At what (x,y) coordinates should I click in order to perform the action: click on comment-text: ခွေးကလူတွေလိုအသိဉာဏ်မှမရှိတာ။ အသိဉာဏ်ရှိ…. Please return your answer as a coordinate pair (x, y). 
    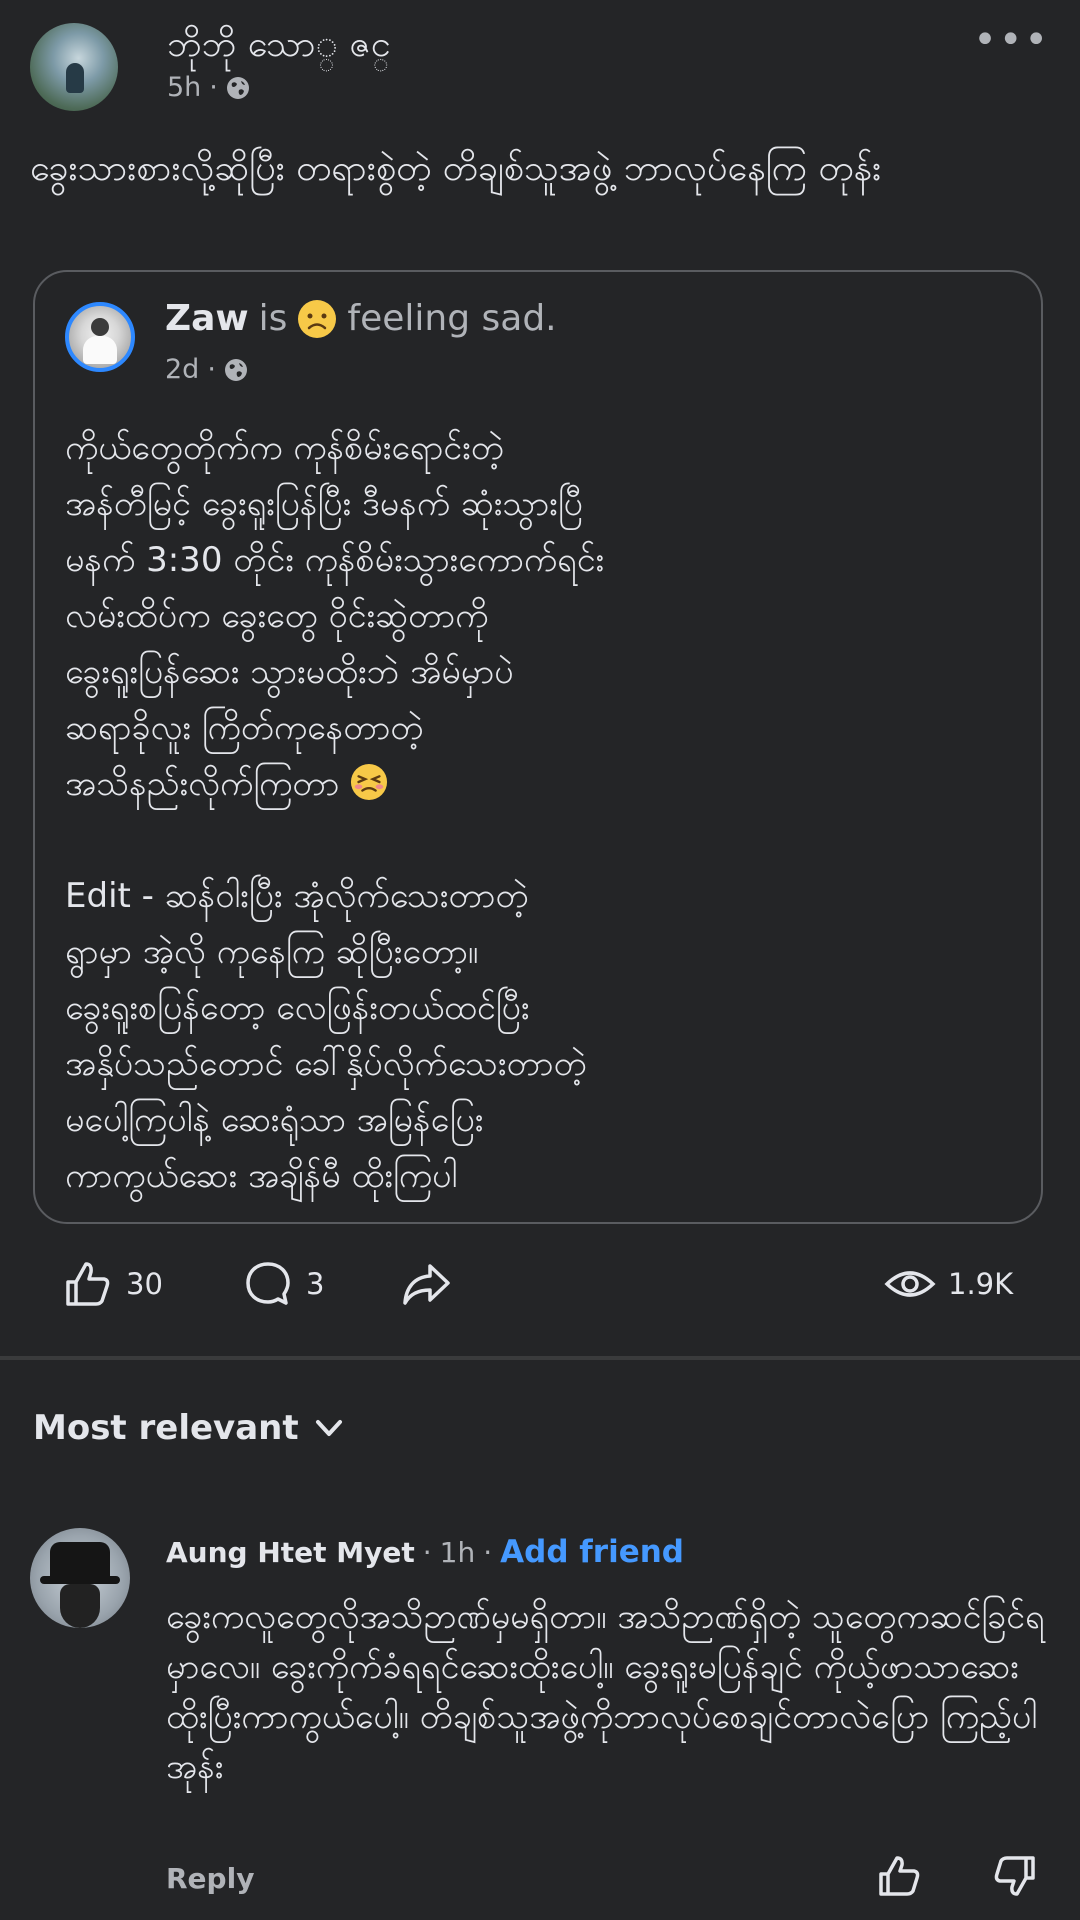
    Looking at the image, I should click on (605, 1692).